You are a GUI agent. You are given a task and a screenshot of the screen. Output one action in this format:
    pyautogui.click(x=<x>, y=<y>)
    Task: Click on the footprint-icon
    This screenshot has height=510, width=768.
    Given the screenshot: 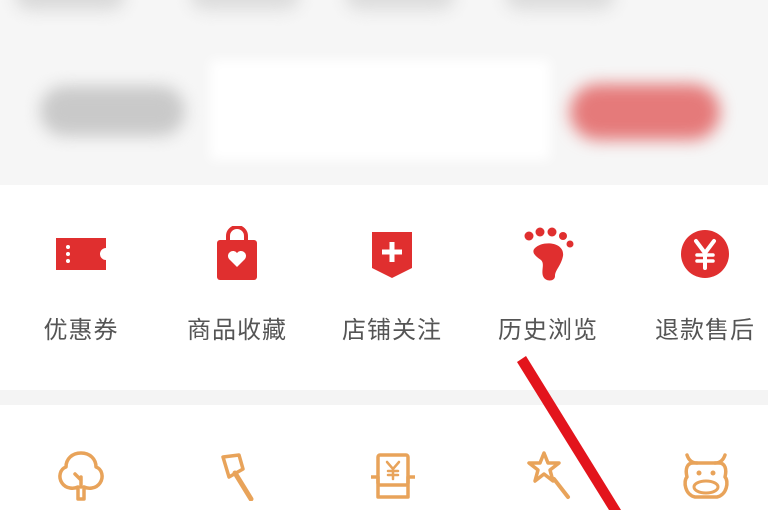 What is the action you would take?
    pyautogui.click(x=548, y=253)
    